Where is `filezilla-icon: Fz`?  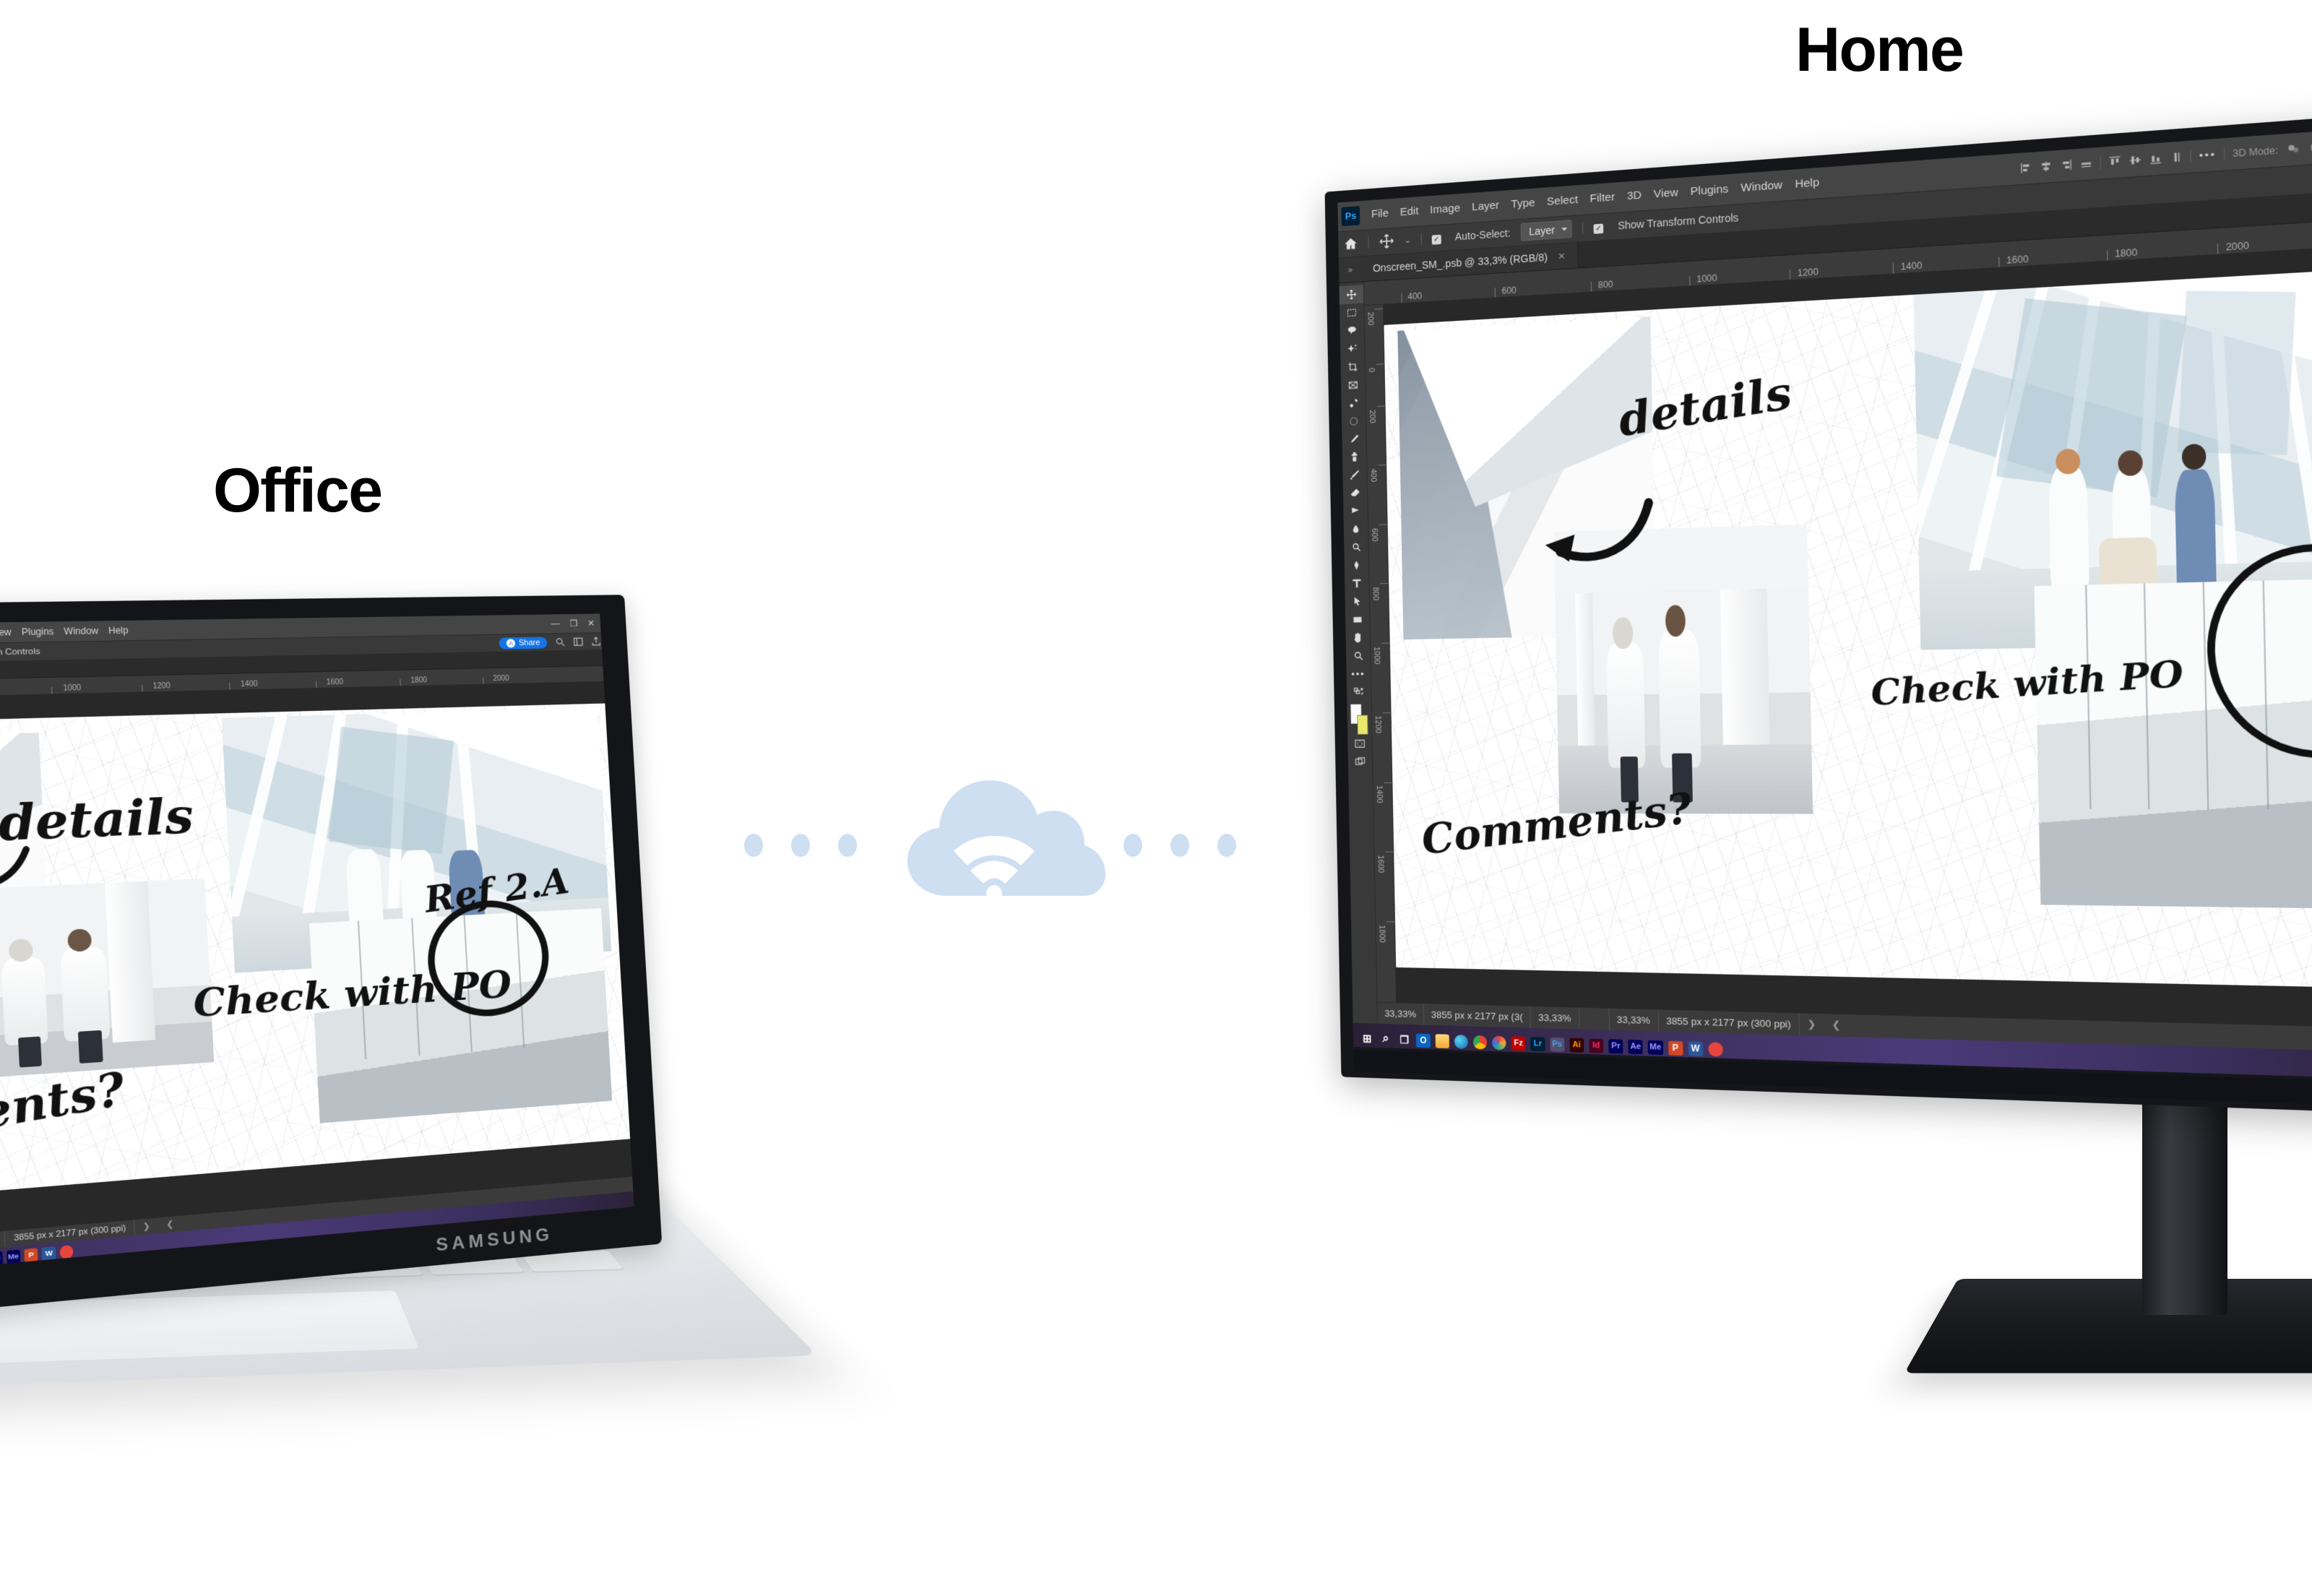 filezilla-icon: Fz is located at coordinates (1518, 1043).